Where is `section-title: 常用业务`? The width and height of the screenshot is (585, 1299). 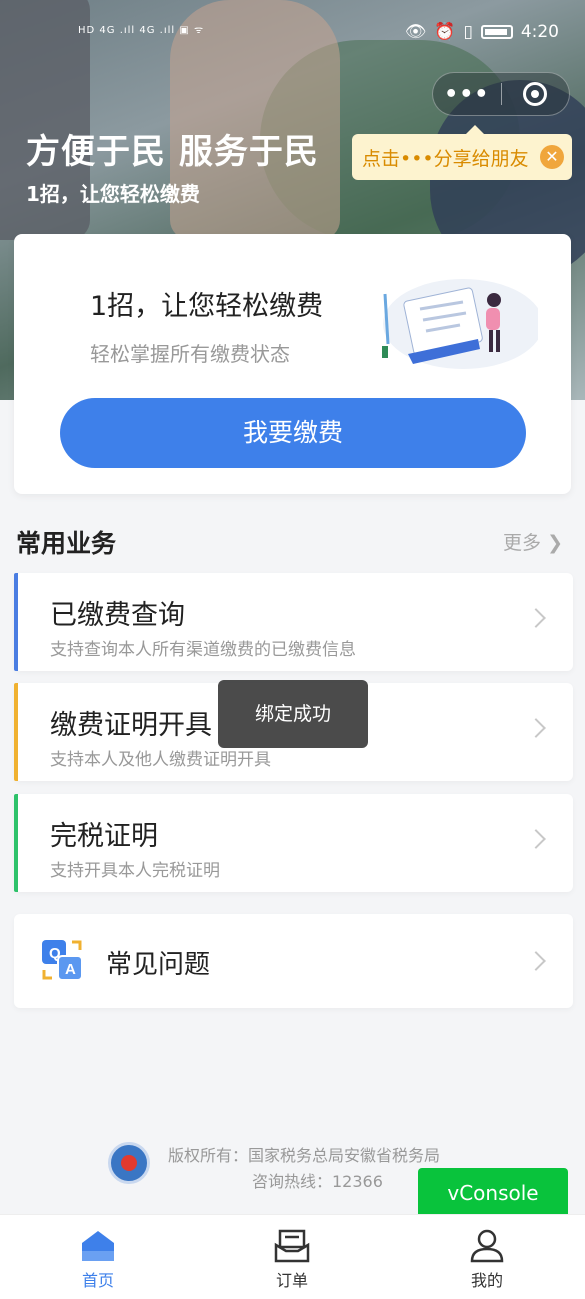 section-title: 常用业务 is located at coordinates (66, 543).